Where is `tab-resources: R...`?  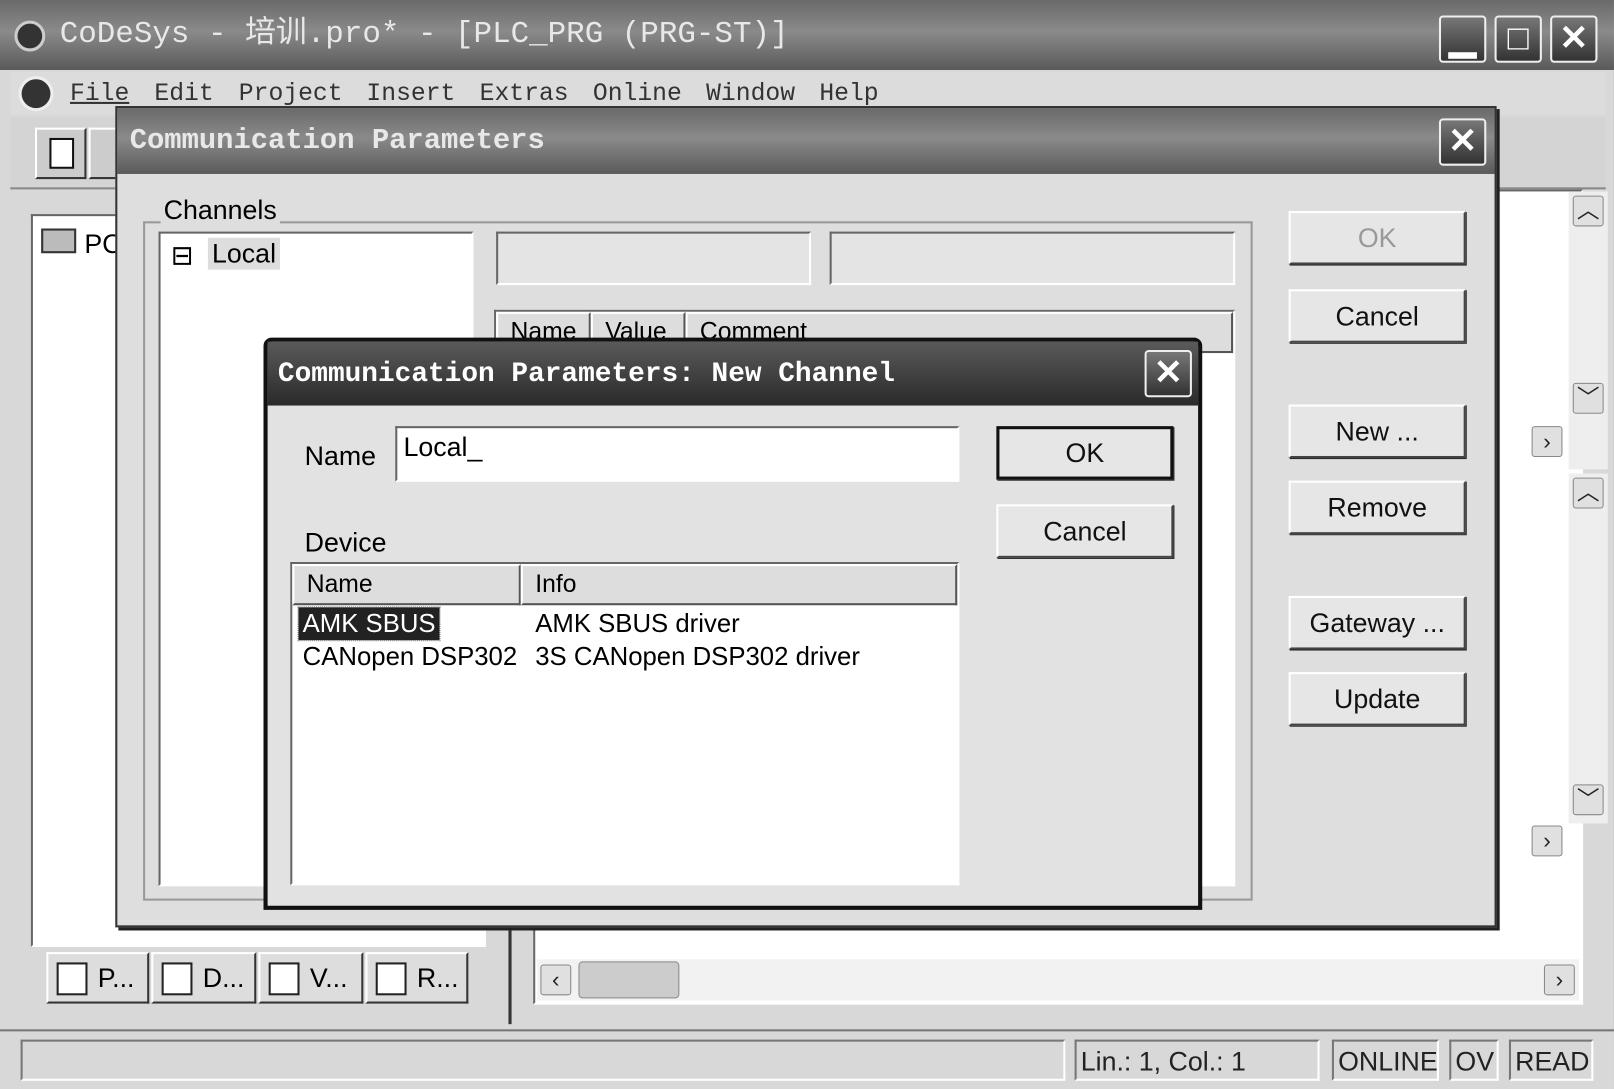
tab-resources: R... is located at coordinates (417, 978).